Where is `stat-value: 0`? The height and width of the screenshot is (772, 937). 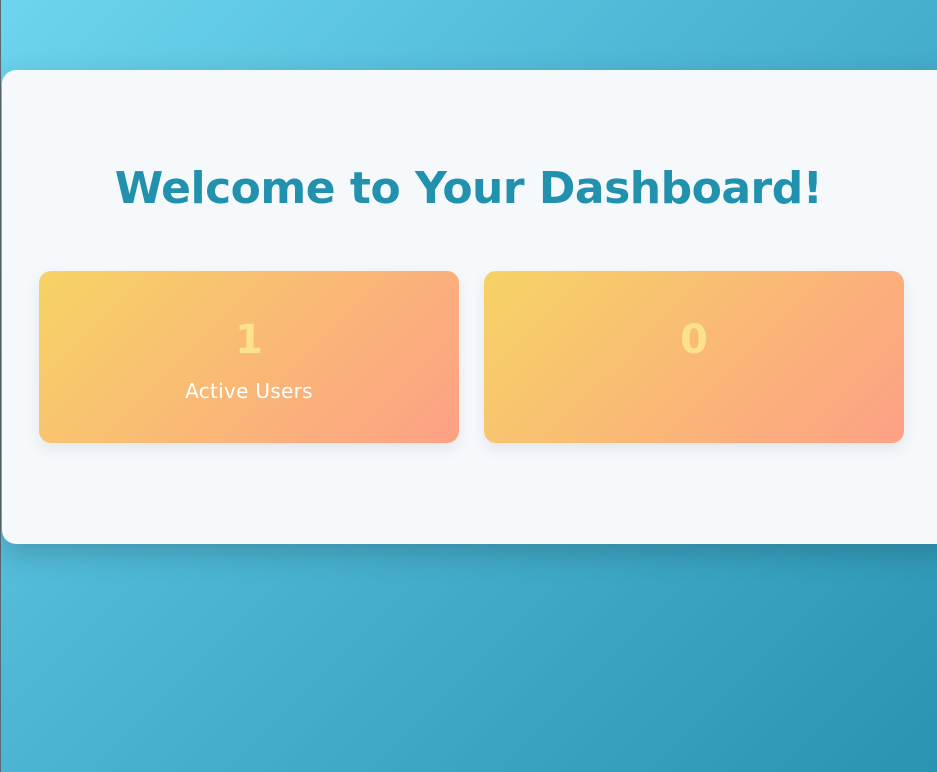 stat-value: 0 is located at coordinates (694, 340).